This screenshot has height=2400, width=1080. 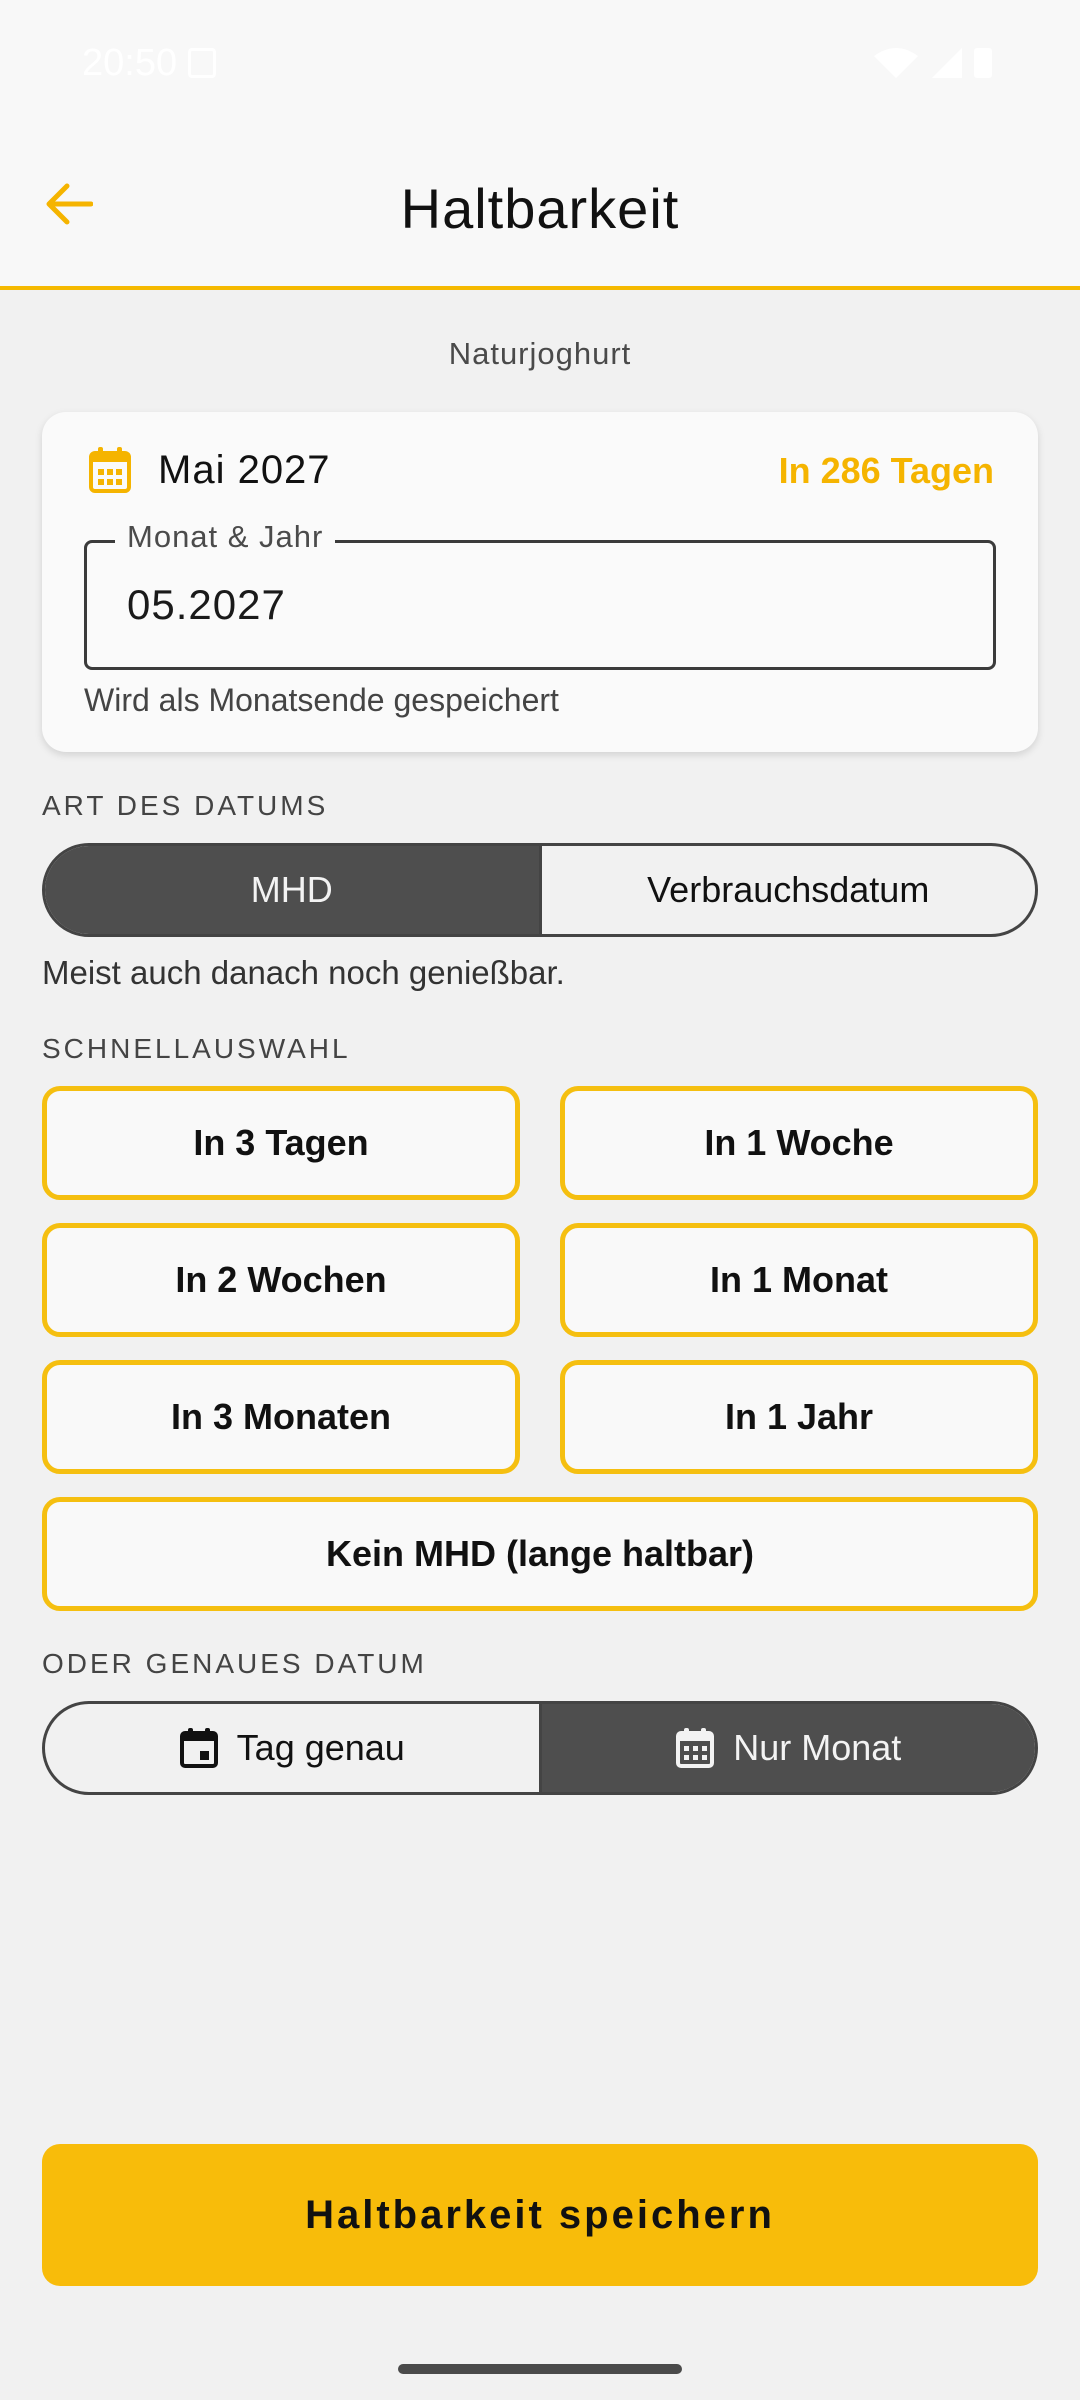 I want to click on month-year-field: Monat & Jahr, so click(x=540, y=594).